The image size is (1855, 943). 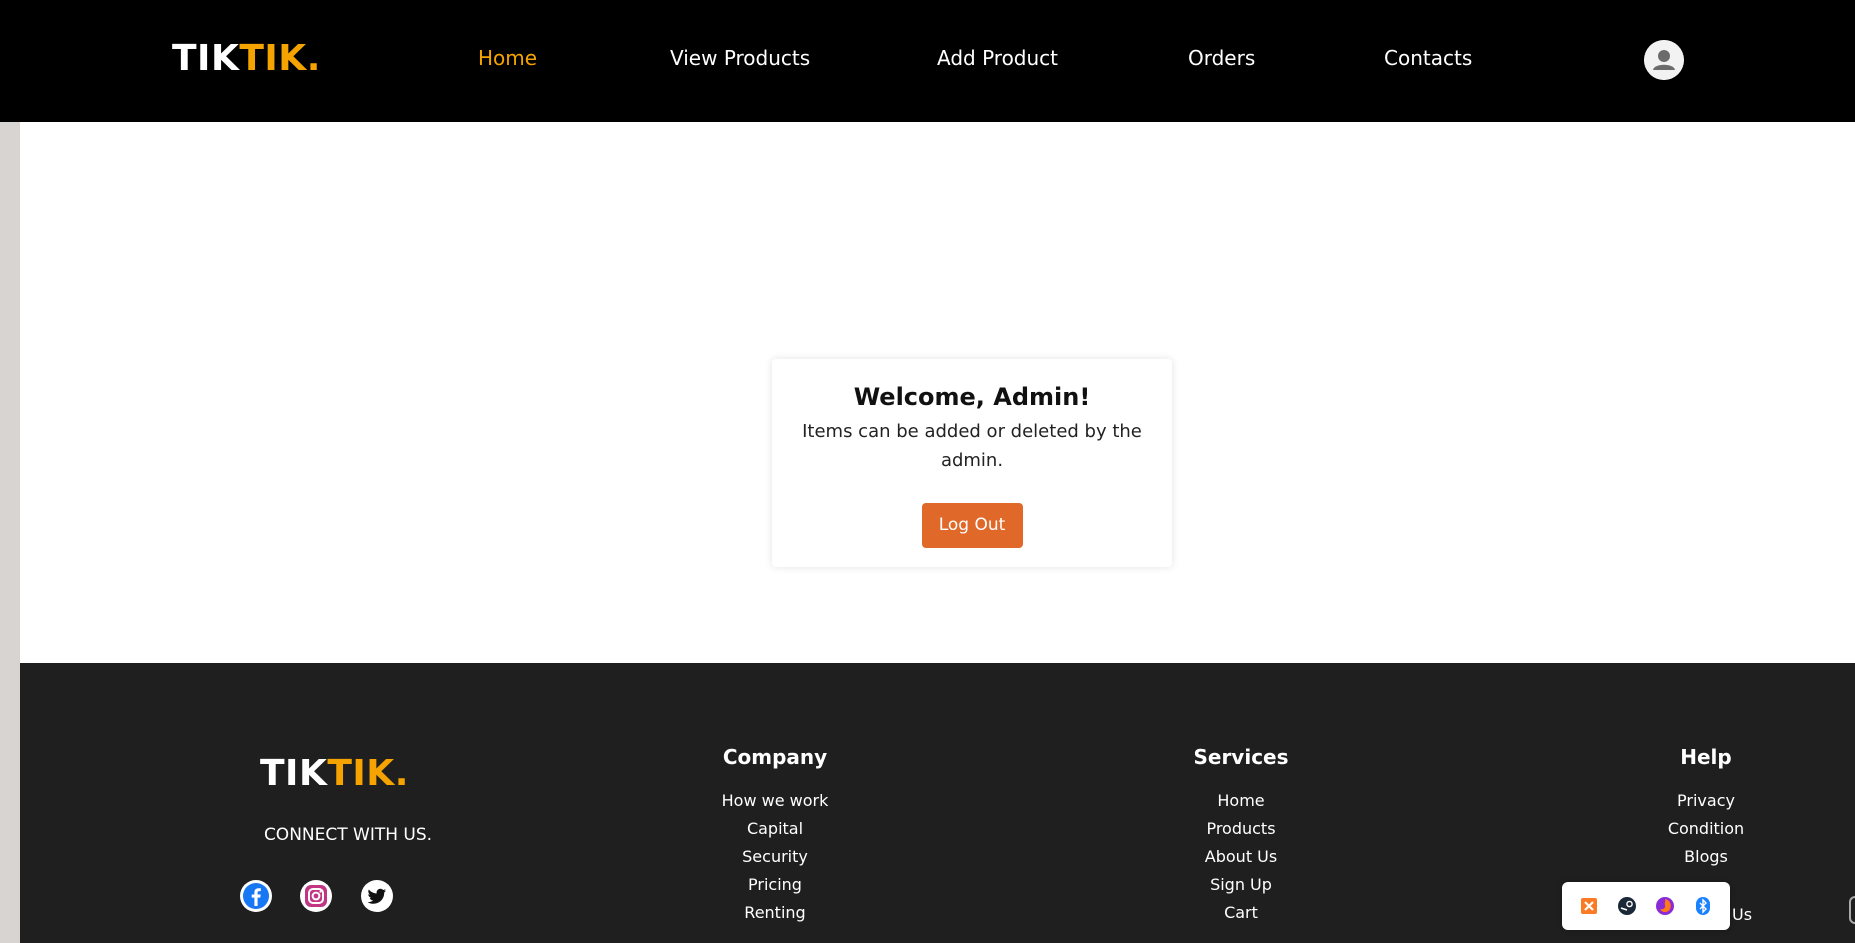 I want to click on footer-link-renting: Renting, so click(x=775, y=913).